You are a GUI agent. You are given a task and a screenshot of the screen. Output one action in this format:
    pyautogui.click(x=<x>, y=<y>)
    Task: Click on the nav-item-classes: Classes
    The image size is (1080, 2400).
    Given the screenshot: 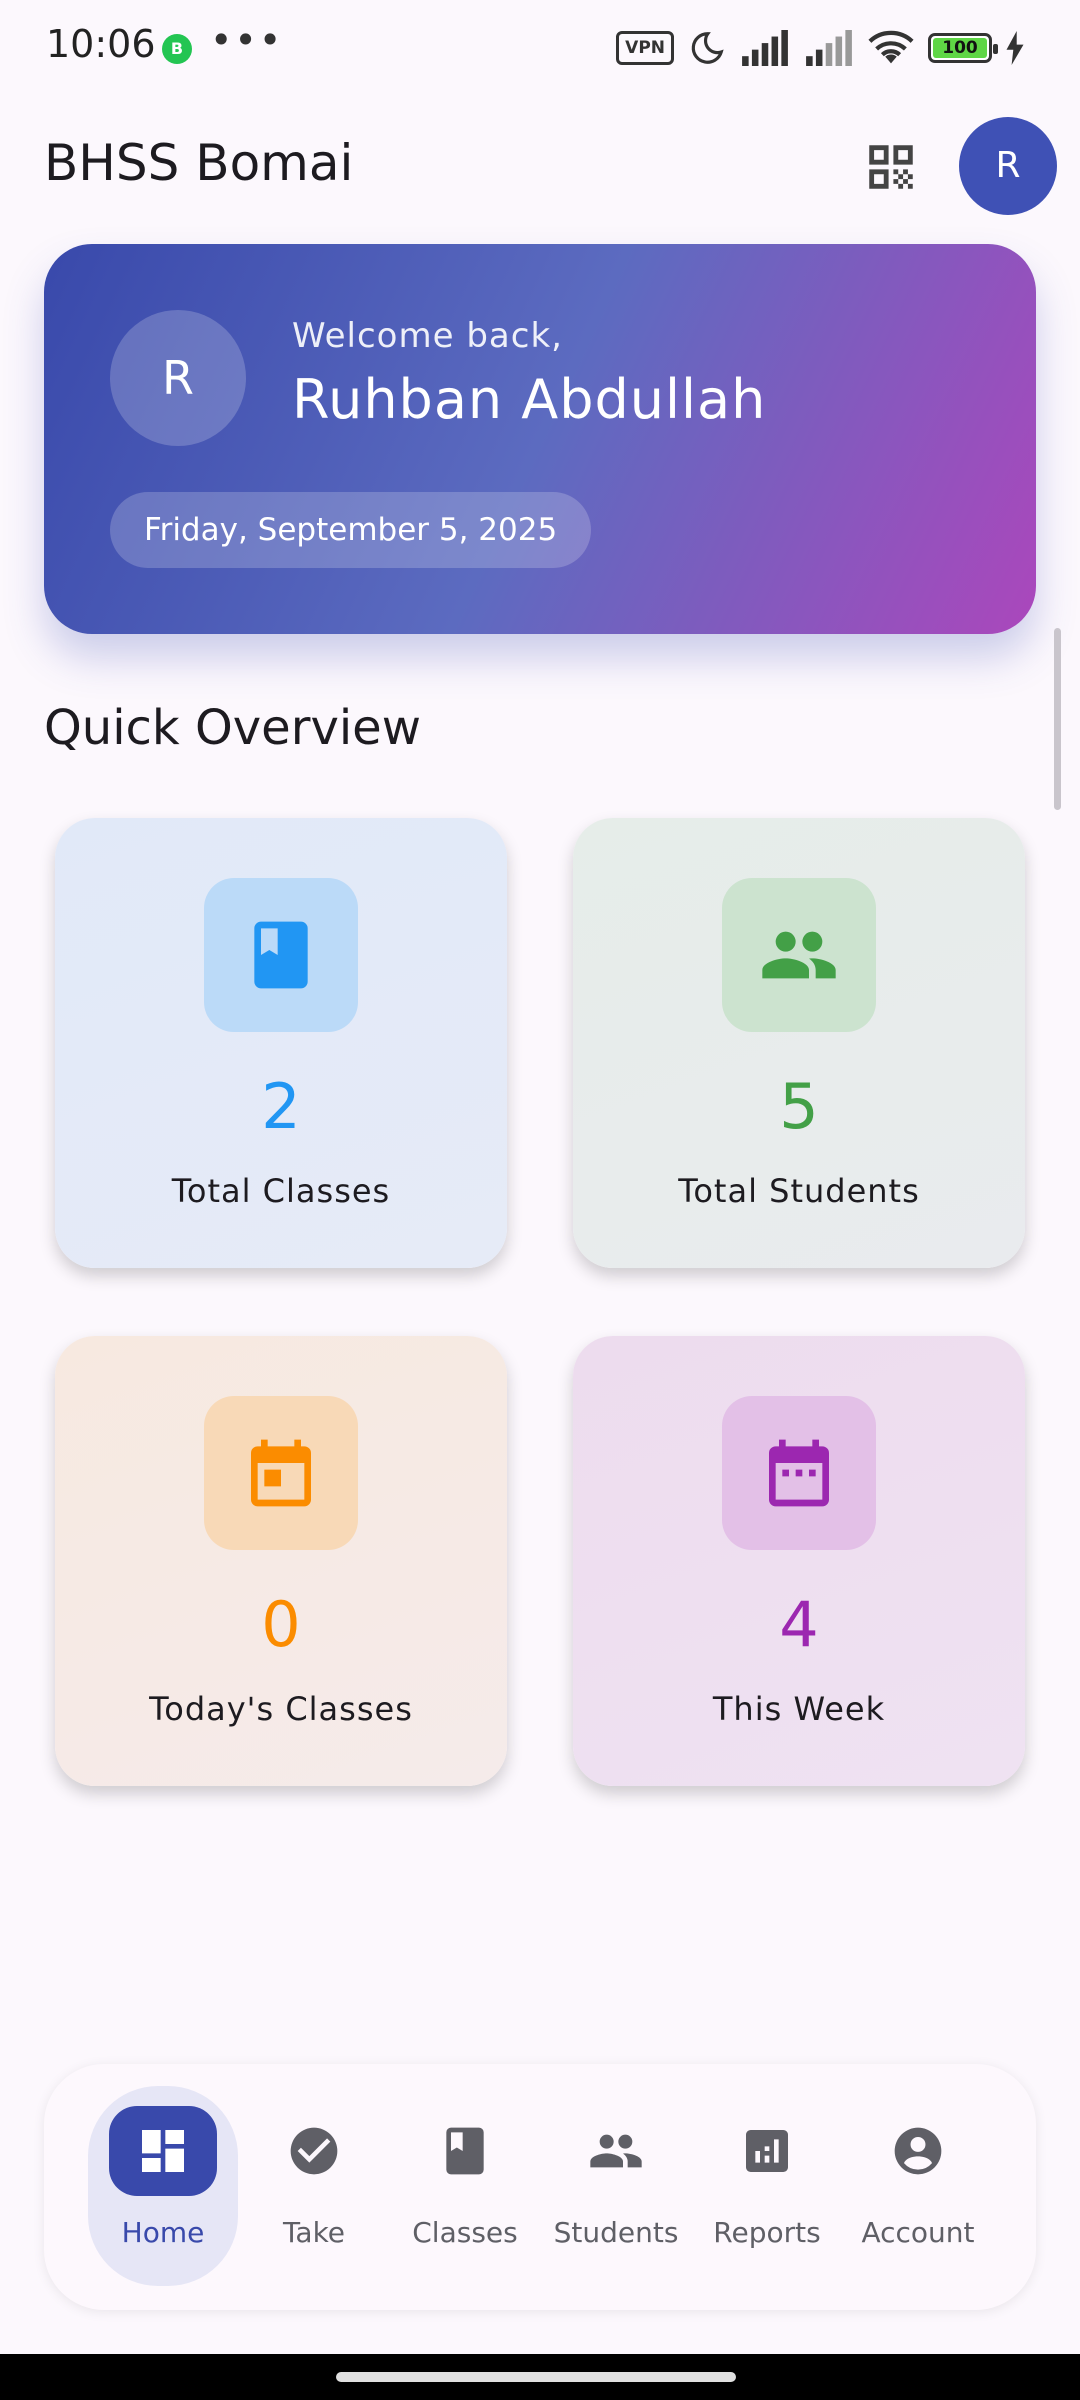 What is the action you would take?
    pyautogui.click(x=465, y=2186)
    